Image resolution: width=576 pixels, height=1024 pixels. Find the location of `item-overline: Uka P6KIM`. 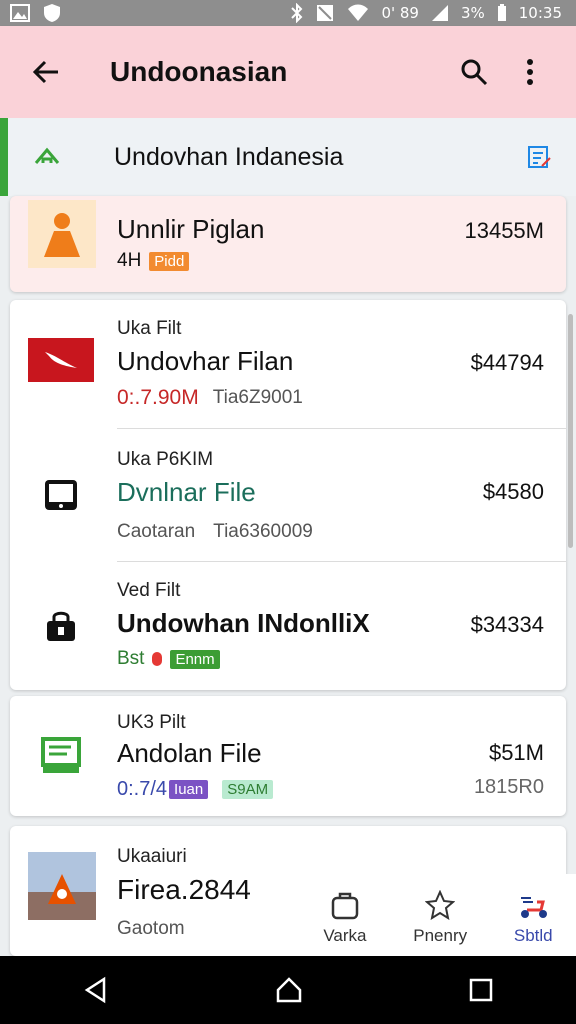

item-overline: Uka P6KIM is located at coordinates (165, 459).